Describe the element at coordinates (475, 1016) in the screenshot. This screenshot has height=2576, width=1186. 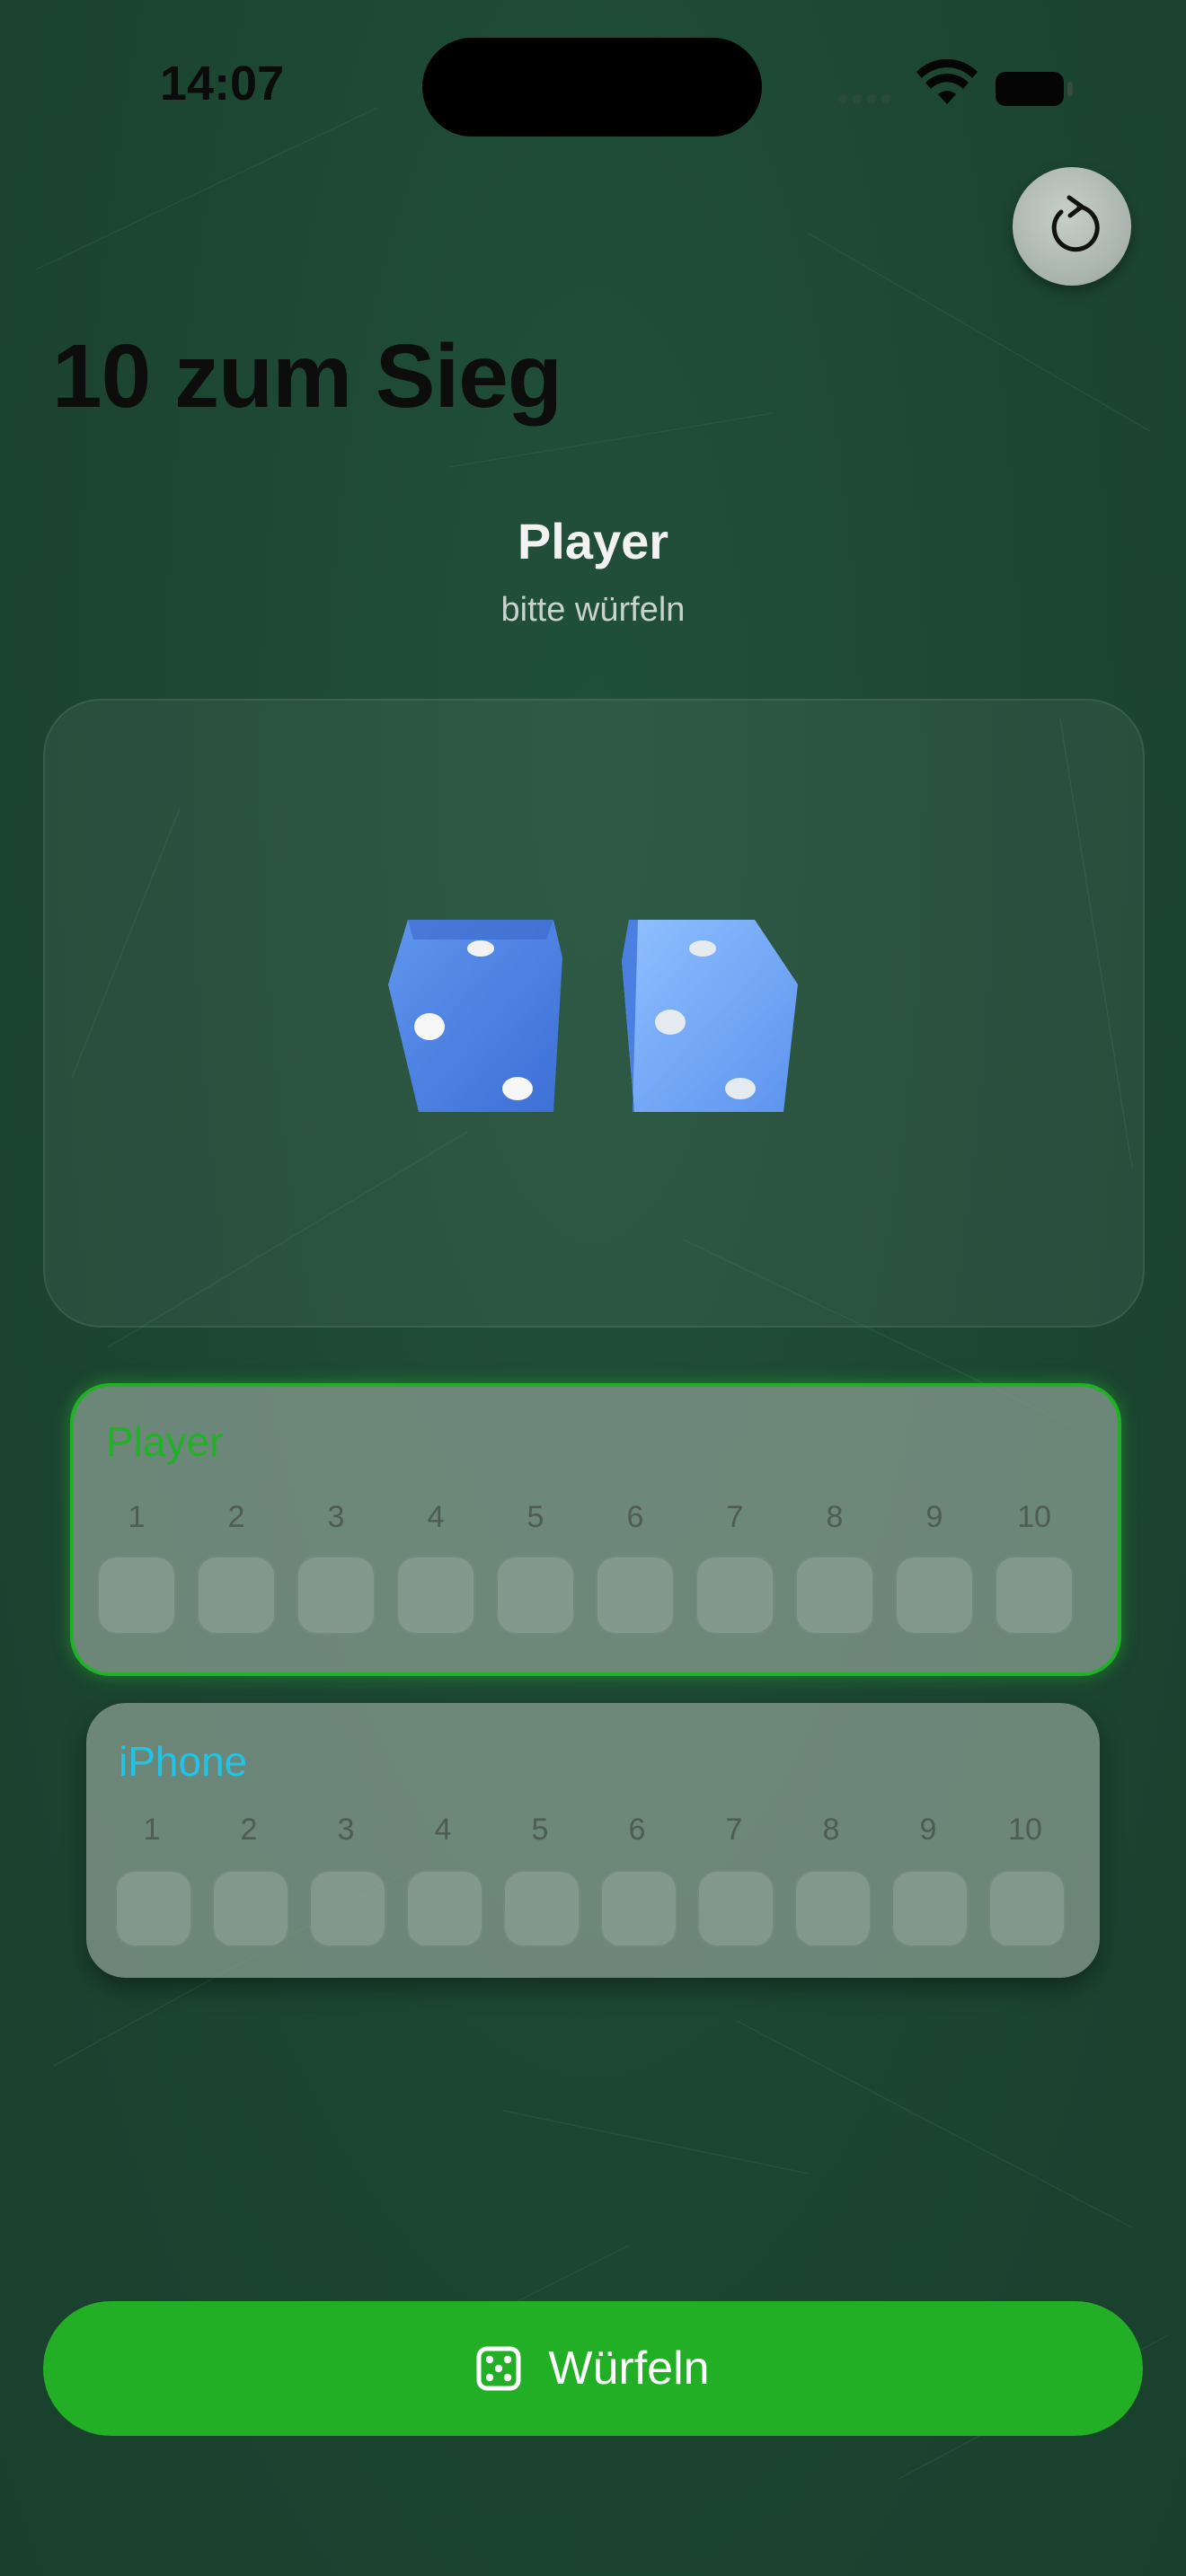
I see `die-left` at that location.